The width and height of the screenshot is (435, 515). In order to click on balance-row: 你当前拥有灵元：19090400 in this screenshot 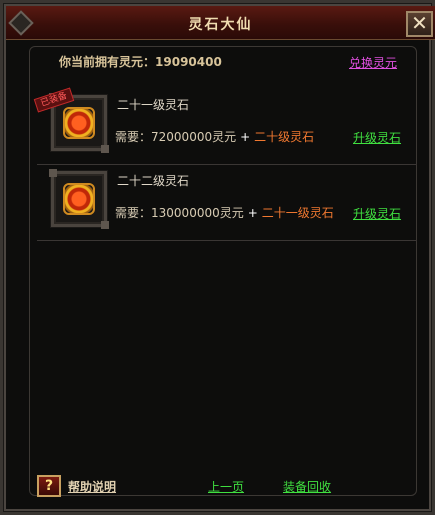, I will do `click(140, 61)`.